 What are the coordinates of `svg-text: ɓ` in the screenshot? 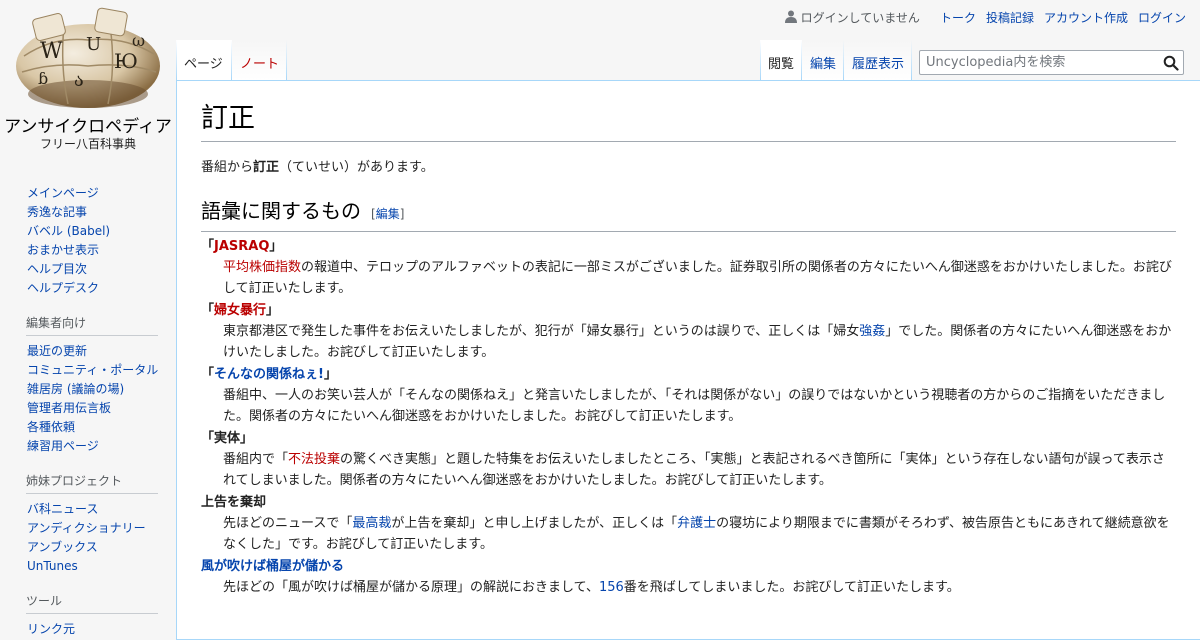 It's located at (43, 78).